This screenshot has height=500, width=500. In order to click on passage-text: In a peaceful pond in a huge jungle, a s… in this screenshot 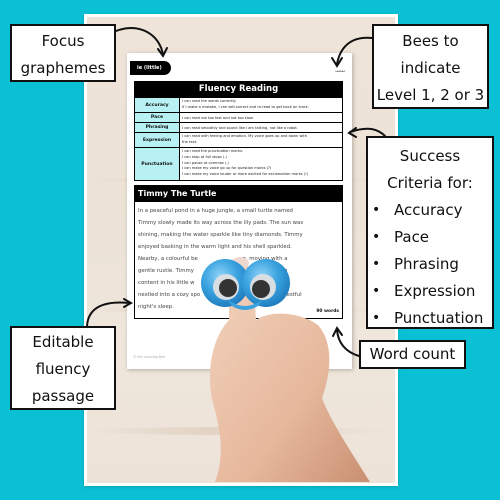, I will do `click(238, 257)`.